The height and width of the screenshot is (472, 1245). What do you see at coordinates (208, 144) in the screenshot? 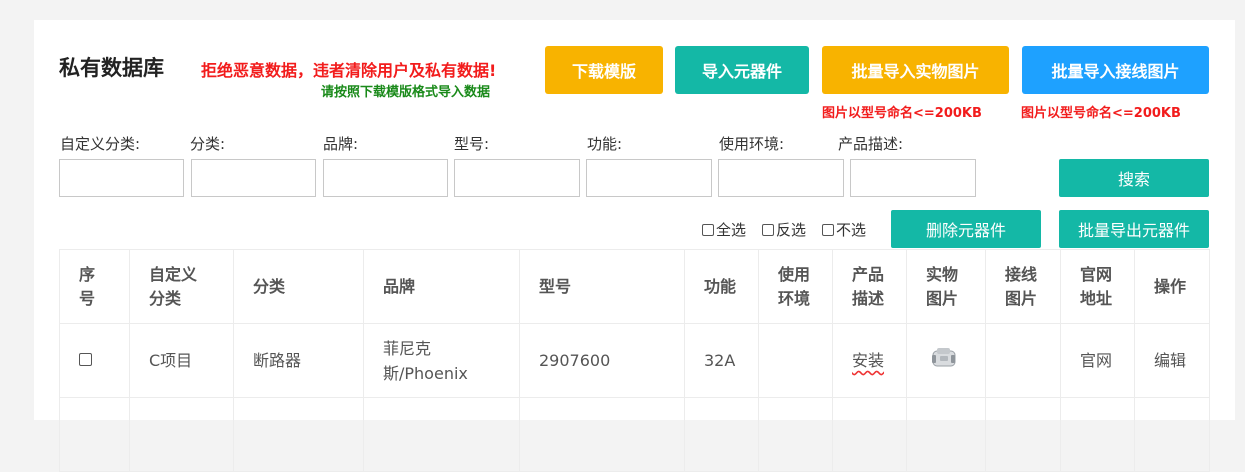
I see `category-label: 分类:` at bounding box center [208, 144].